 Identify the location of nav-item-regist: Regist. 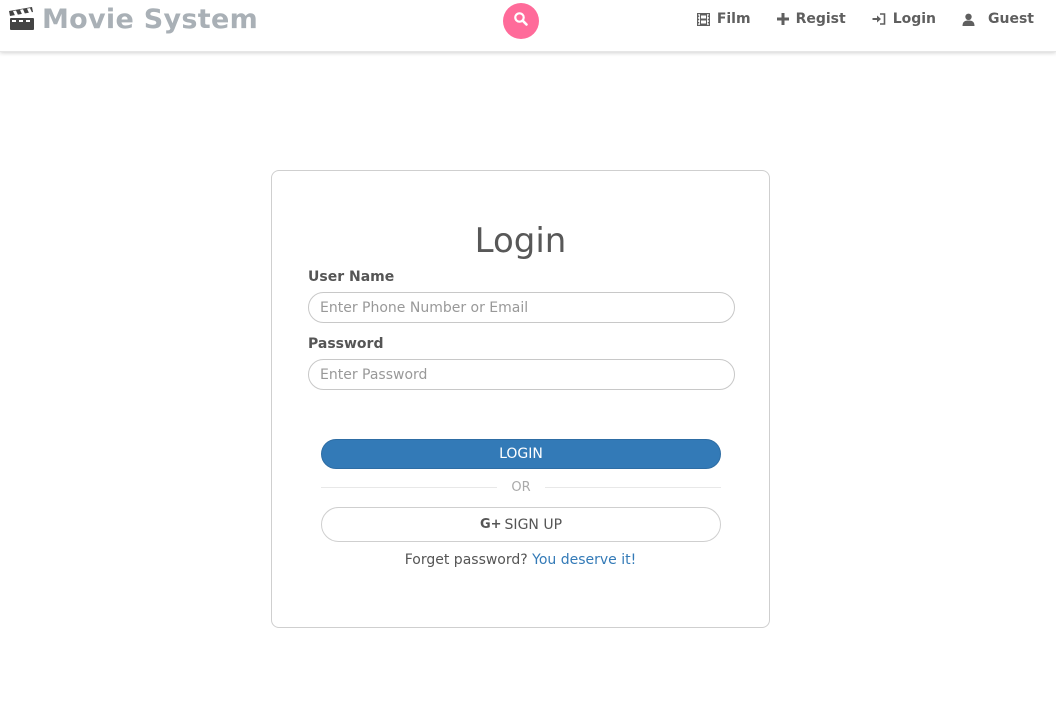
(811, 19).